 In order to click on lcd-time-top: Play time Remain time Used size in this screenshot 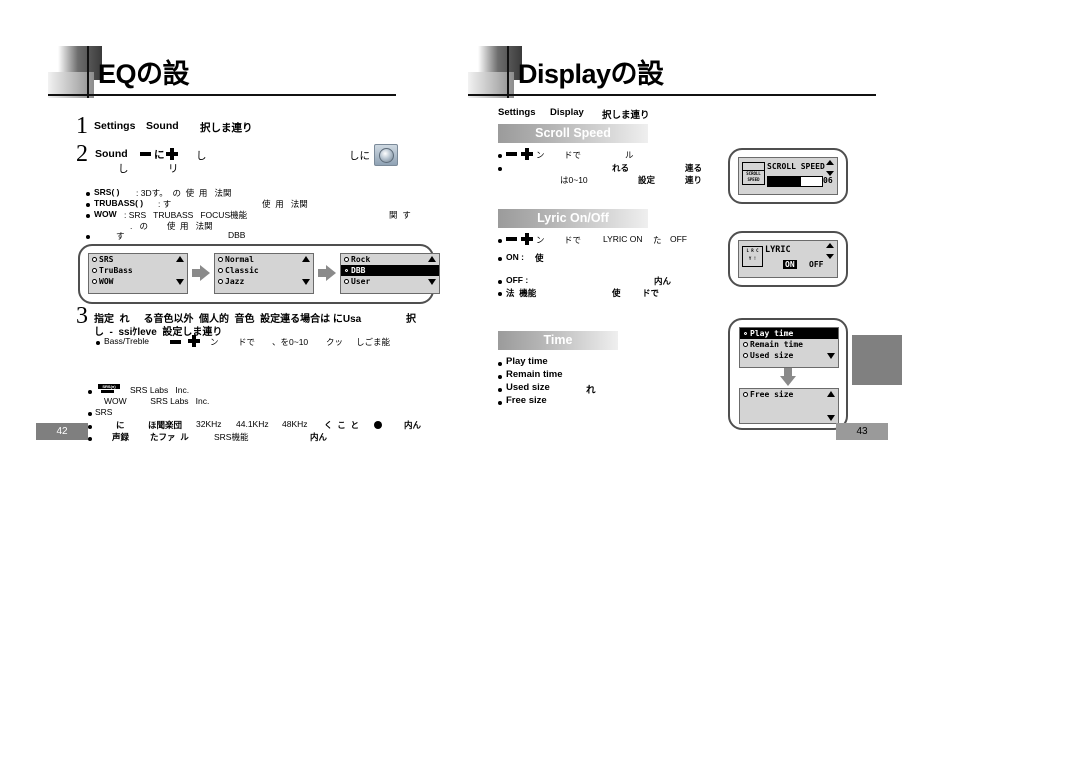, I will do `click(789, 347)`.